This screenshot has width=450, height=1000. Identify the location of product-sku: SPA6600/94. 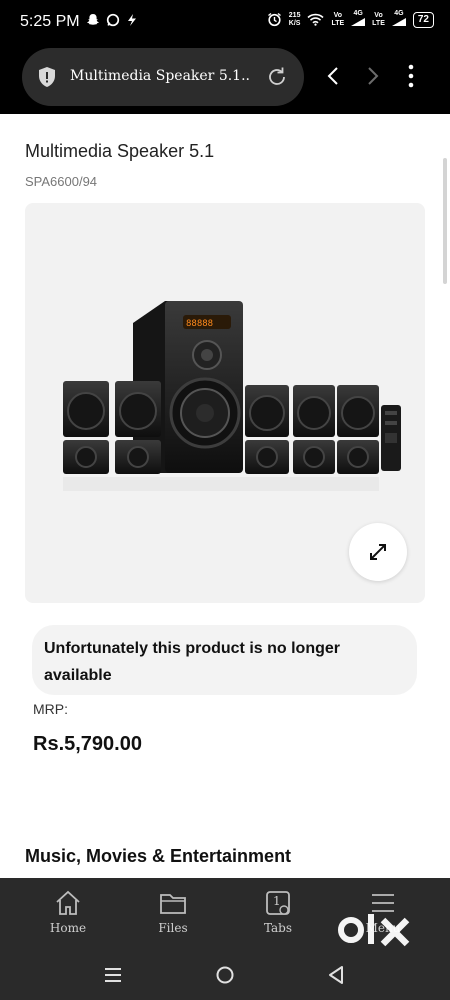
(61, 181).